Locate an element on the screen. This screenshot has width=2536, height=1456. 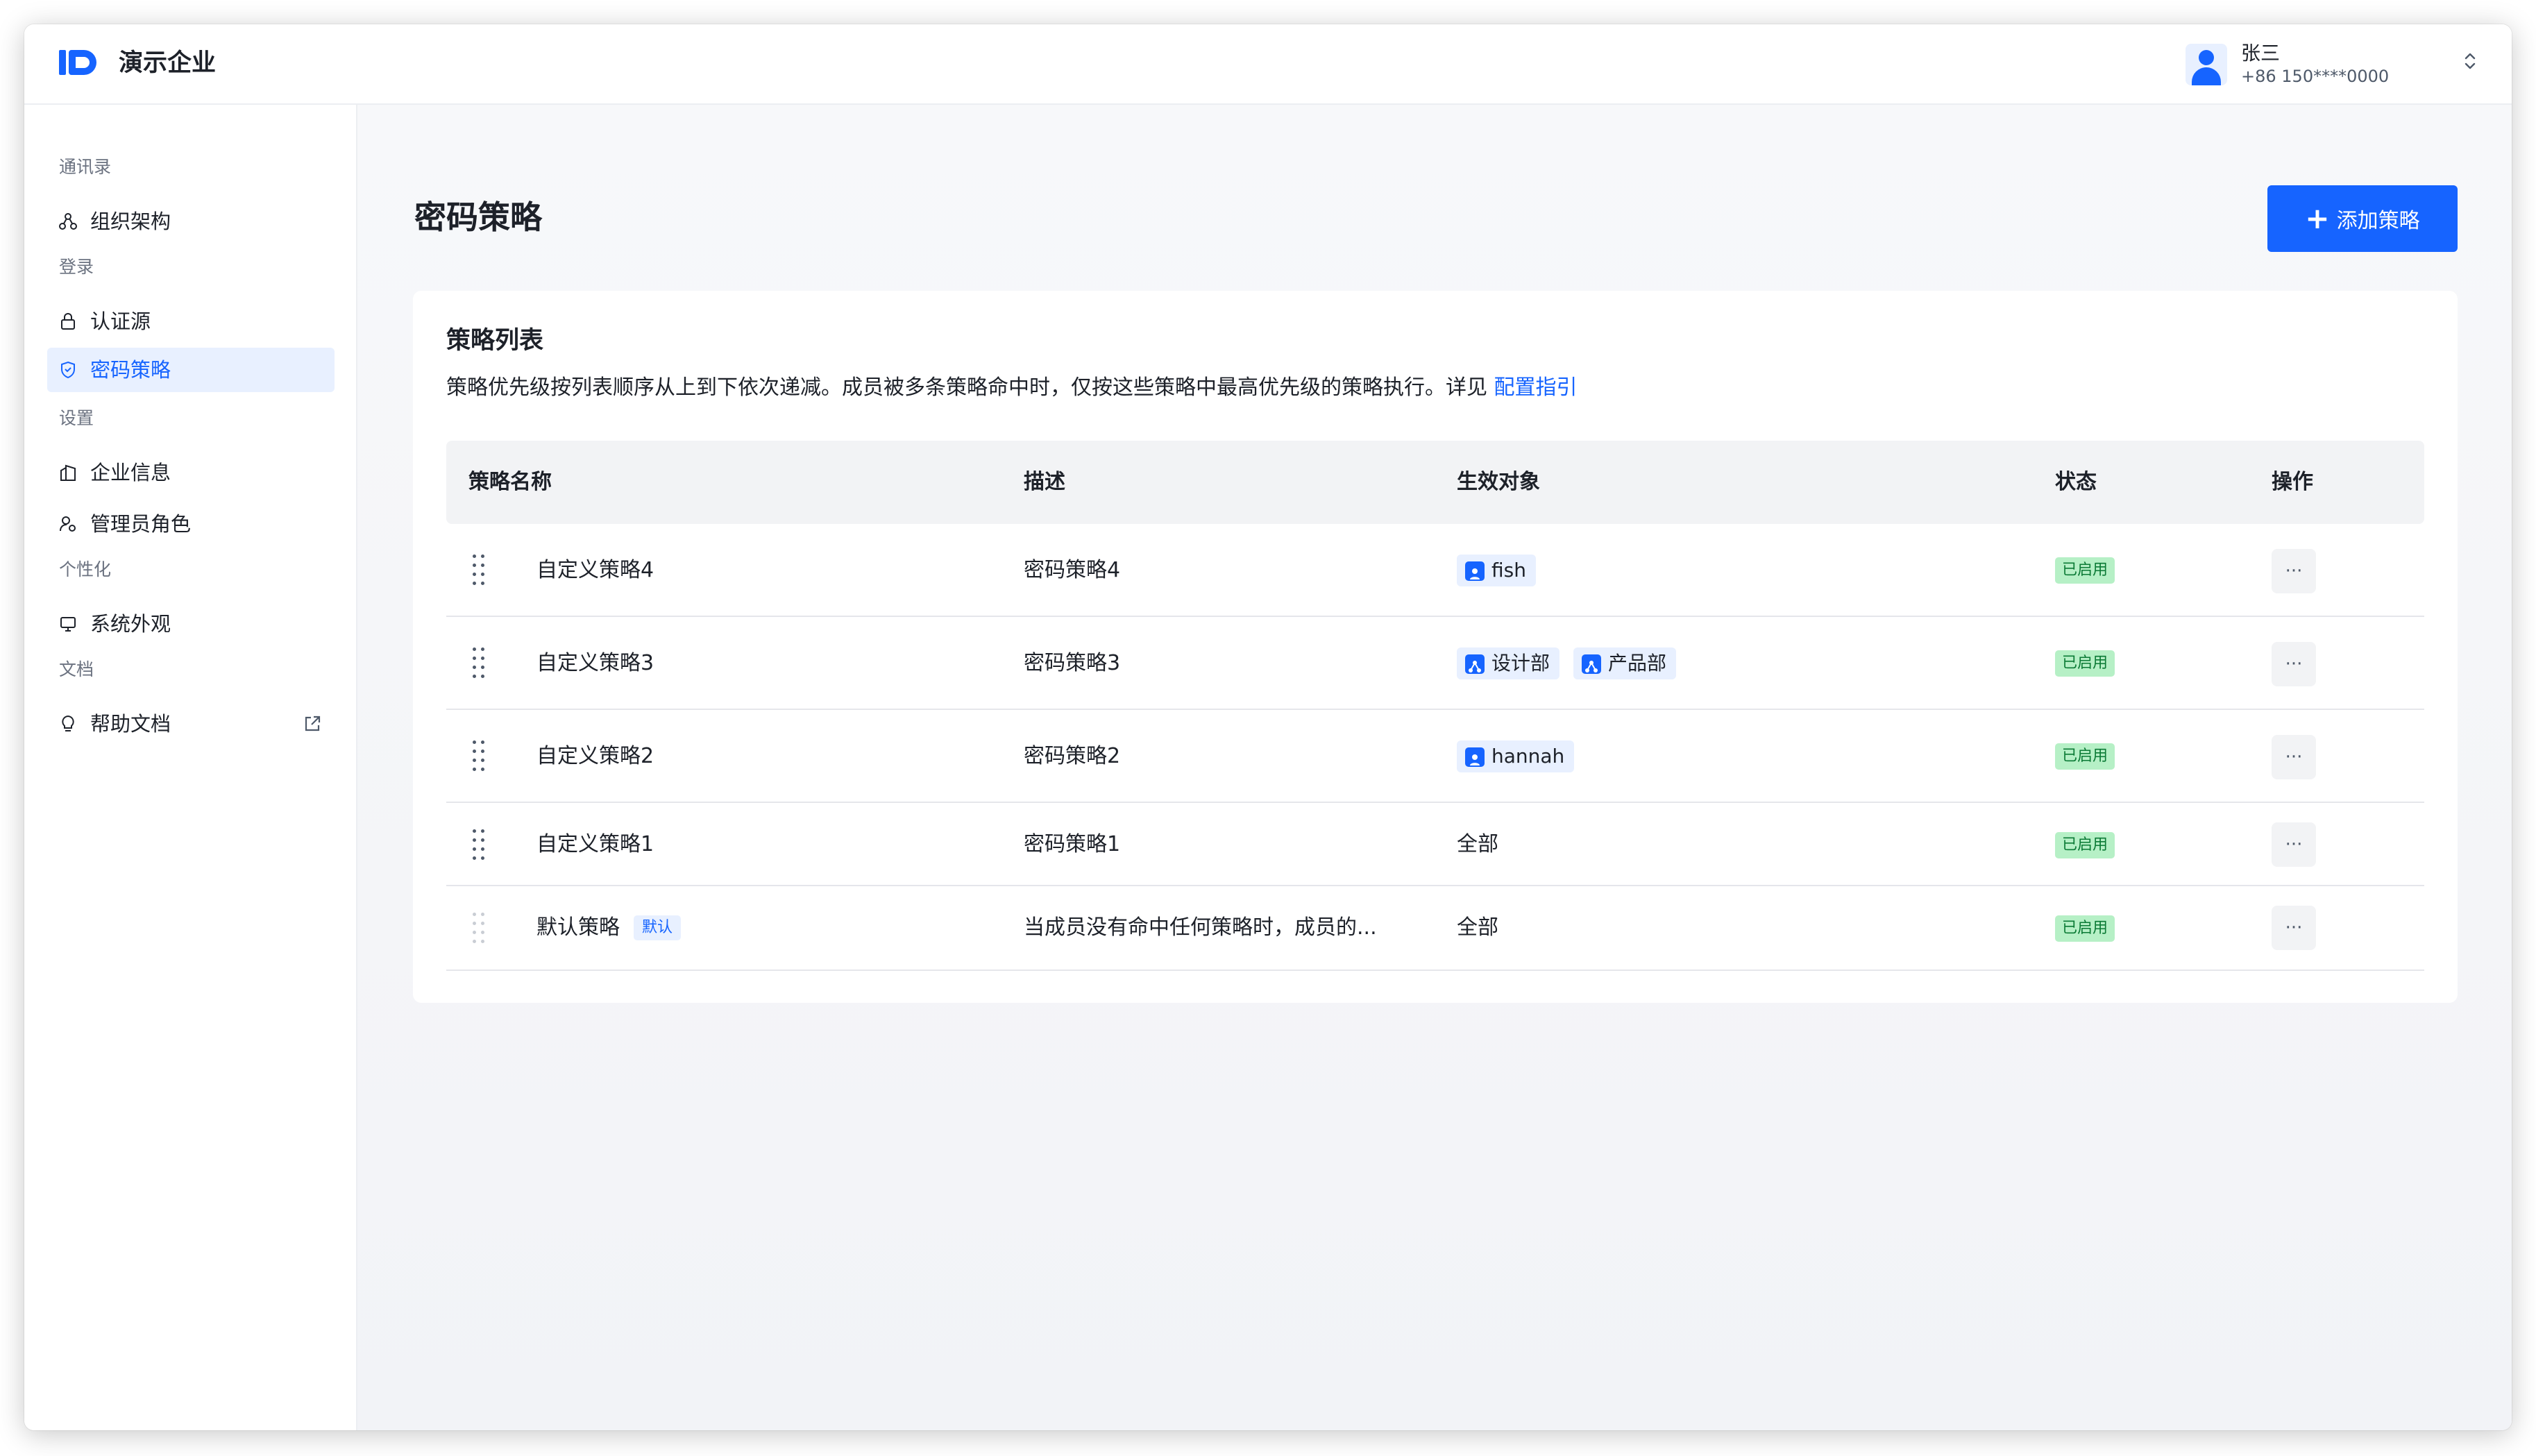
sidebar-item-admin-role: 管理员角色 is located at coordinates (191, 524).